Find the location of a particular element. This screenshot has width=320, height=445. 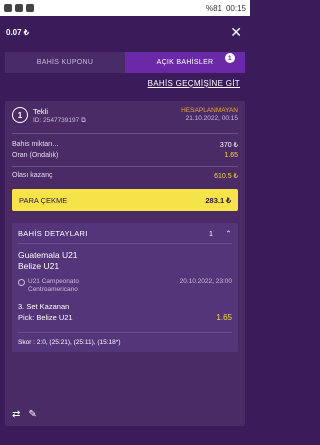

cashout-button: PARA ÇEKME 283.1 ₺ is located at coordinates (125, 200).